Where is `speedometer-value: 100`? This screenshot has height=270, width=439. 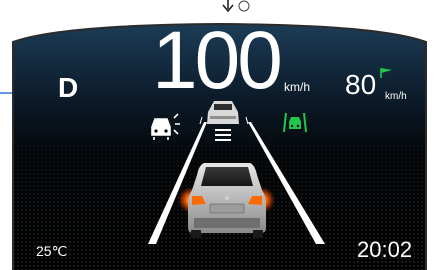
speedometer-value: 100 is located at coordinates (217, 60).